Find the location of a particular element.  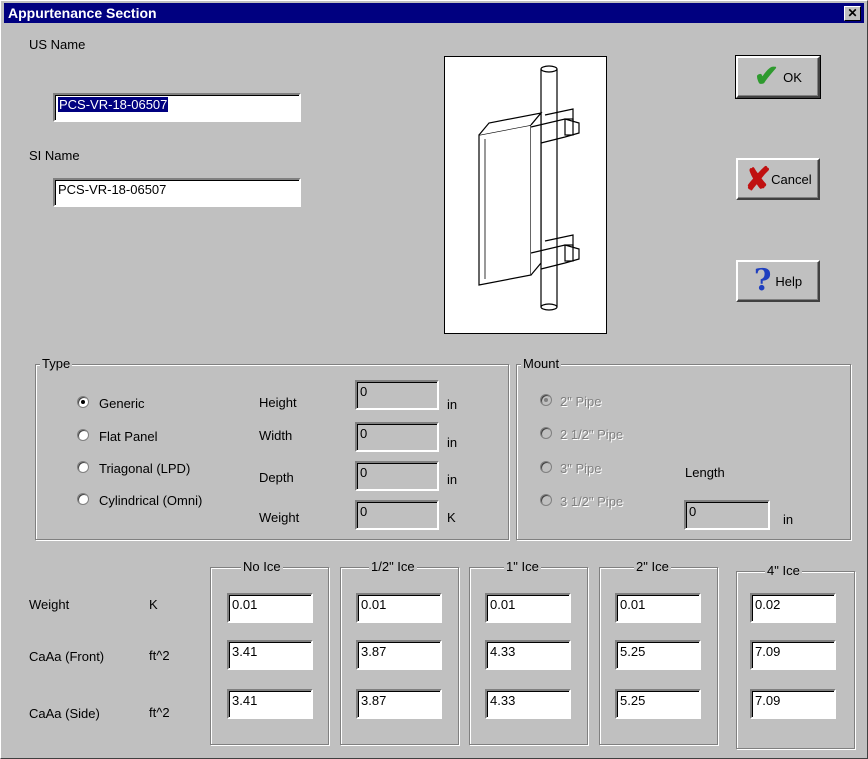

four-ice-side-field: 7.09 is located at coordinates (793, 704).